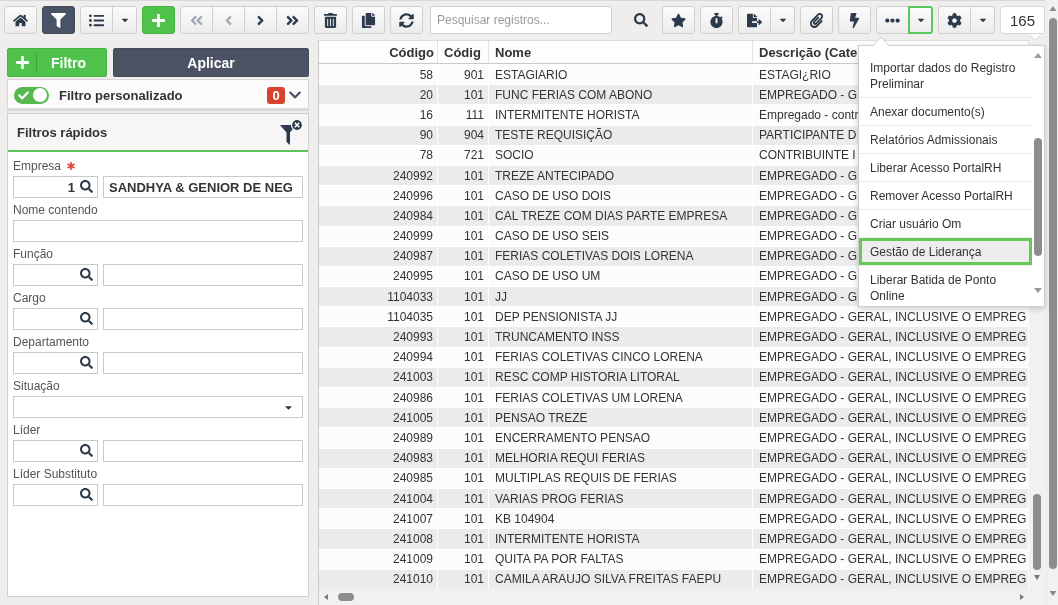 The image size is (1058, 605). What do you see at coordinates (31, 95) in the screenshot?
I see `toggle-switch` at bounding box center [31, 95].